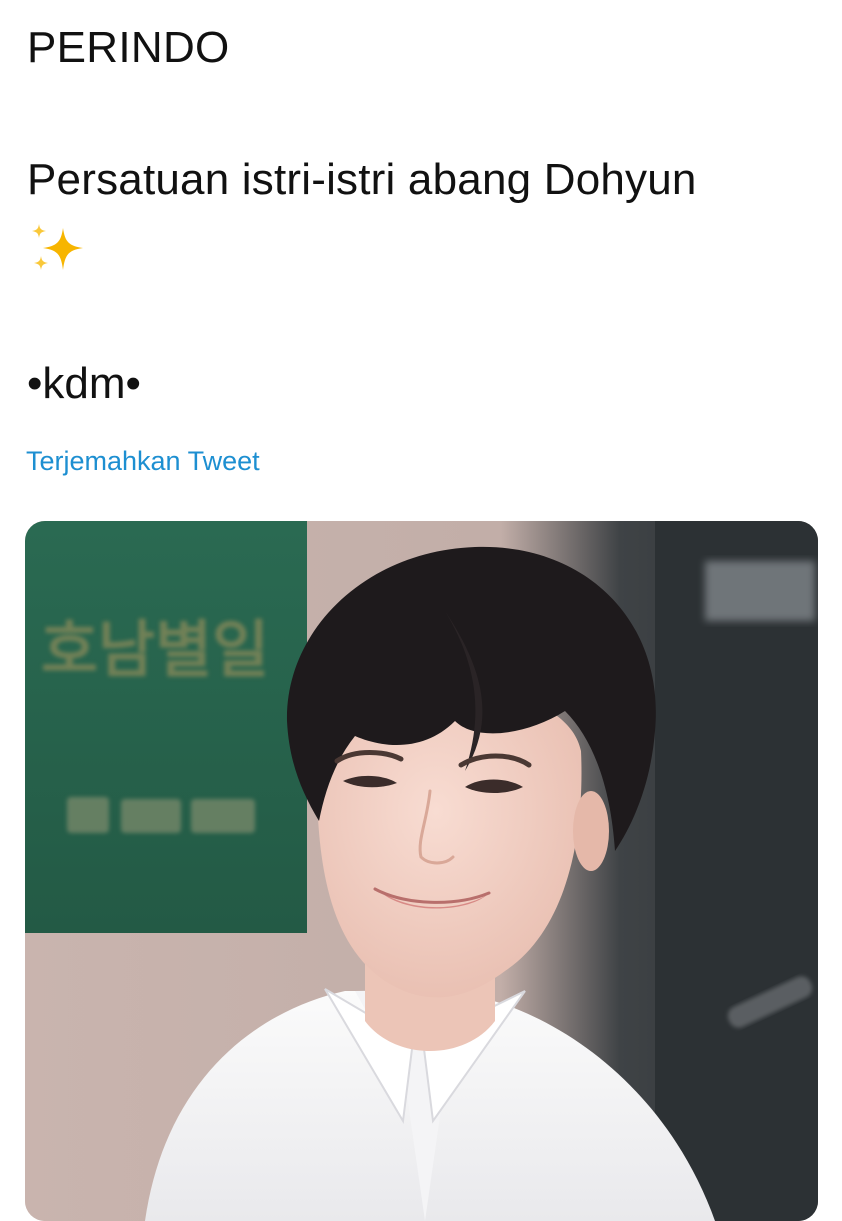 Image resolution: width=842 pixels, height=1221 pixels. What do you see at coordinates (84, 383) in the screenshot?
I see `tweet-text-line-3: •kdm•` at bounding box center [84, 383].